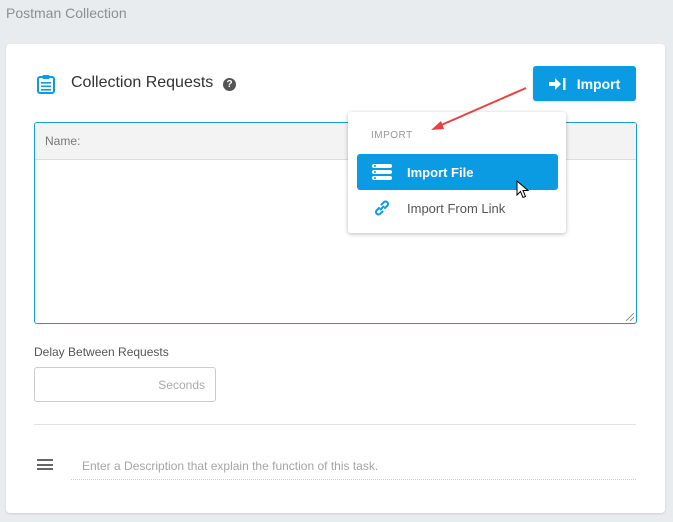 Image resolution: width=673 pixels, height=522 pixels. What do you see at coordinates (101, 352) in the screenshot?
I see `delay-label: Delay Between Requests` at bounding box center [101, 352].